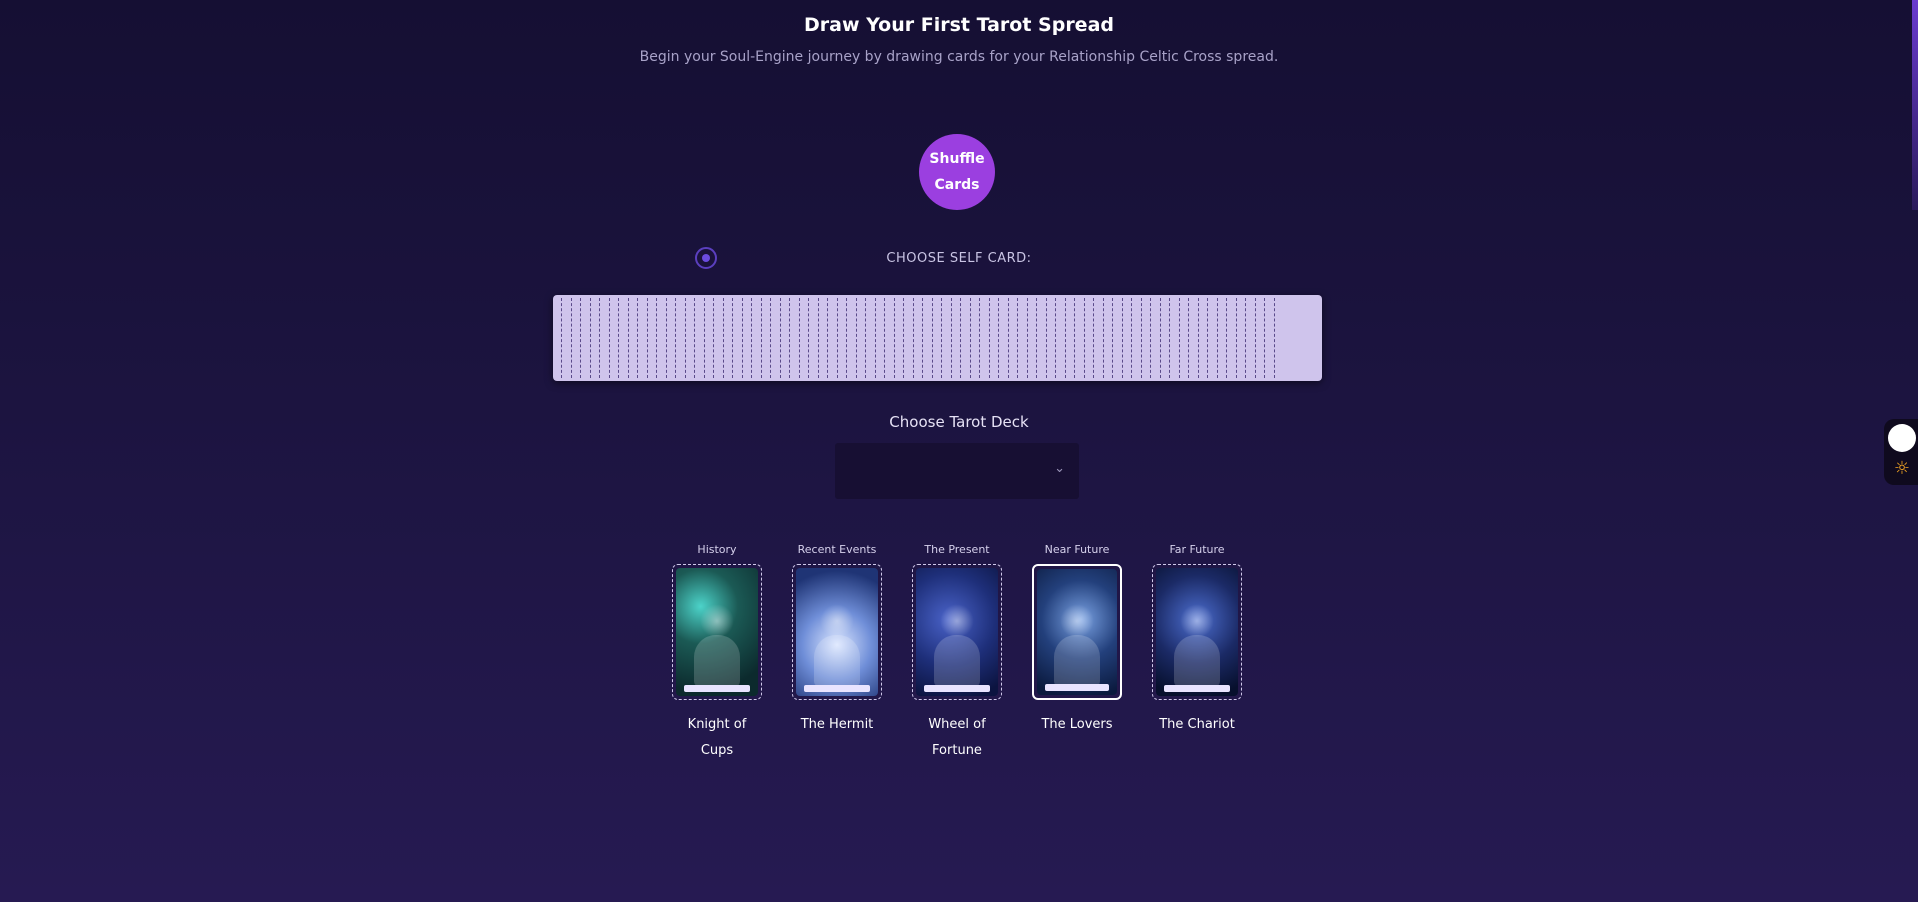  Describe the element at coordinates (1915, 451) in the screenshot. I see `scrollbar` at that location.